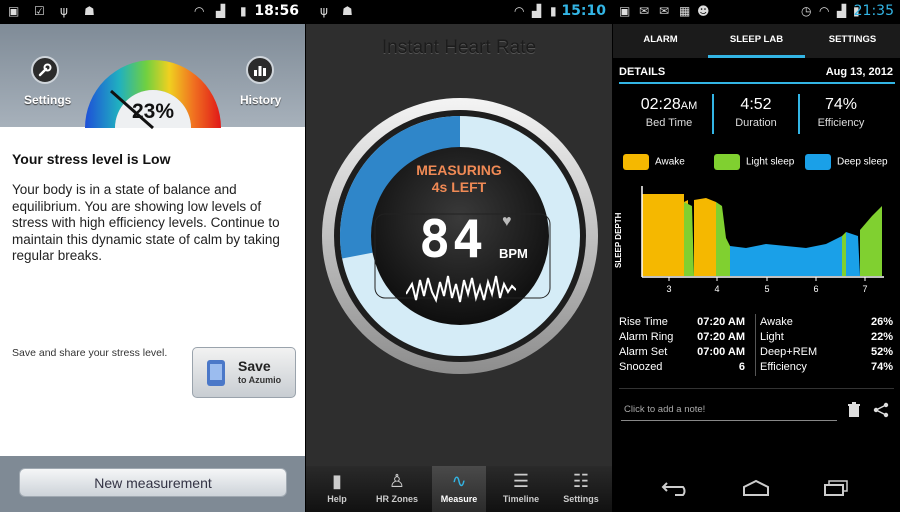  What do you see at coordinates (756, 12) in the screenshot?
I see `status-bar: ▣ ✉ ✉ ▦ ☻ ◷ ◠ ▟ ▮ 21:35` at bounding box center [756, 12].